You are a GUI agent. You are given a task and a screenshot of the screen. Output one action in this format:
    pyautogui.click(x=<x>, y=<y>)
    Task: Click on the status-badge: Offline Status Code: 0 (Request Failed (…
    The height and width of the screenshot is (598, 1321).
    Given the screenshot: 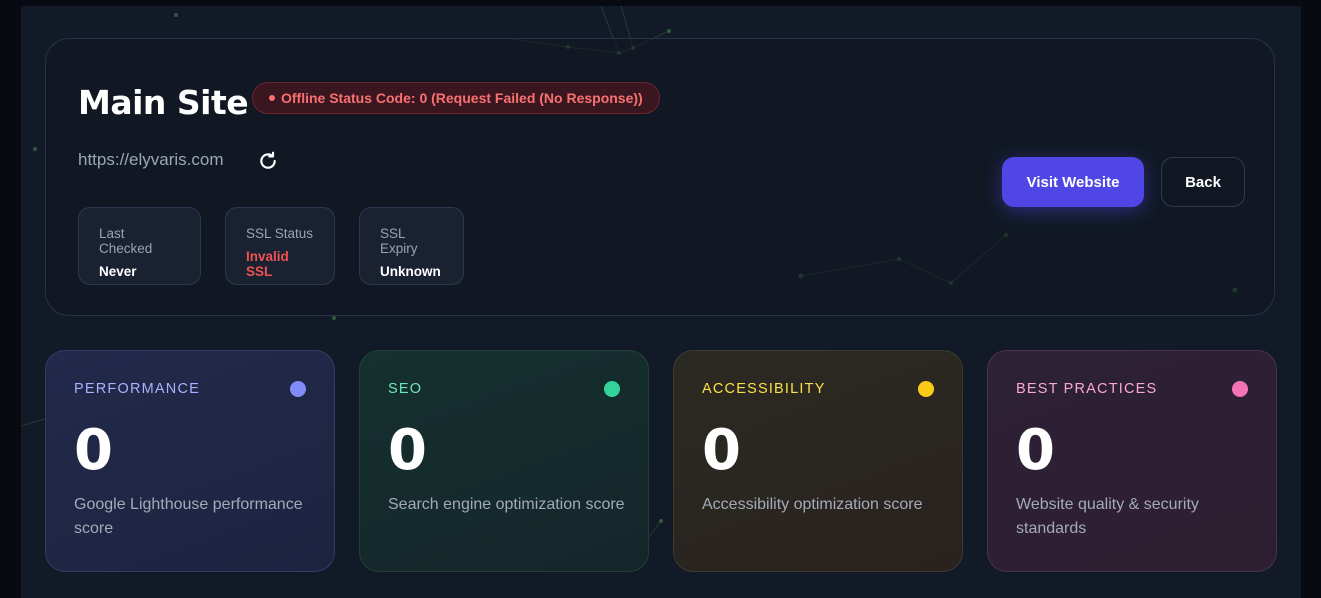 What is the action you would take?
    pyautogui.click(x=456, y=98)
    